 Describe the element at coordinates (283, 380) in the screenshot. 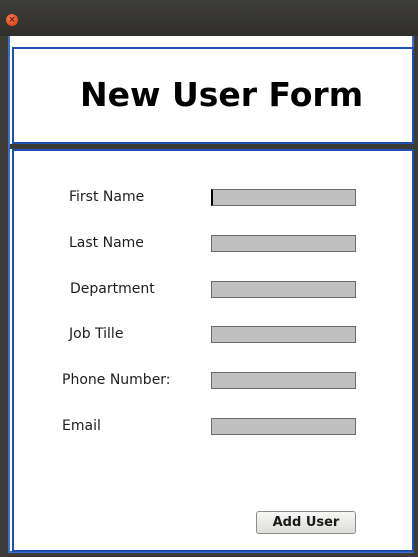

I see `phone-number-field` at that location.